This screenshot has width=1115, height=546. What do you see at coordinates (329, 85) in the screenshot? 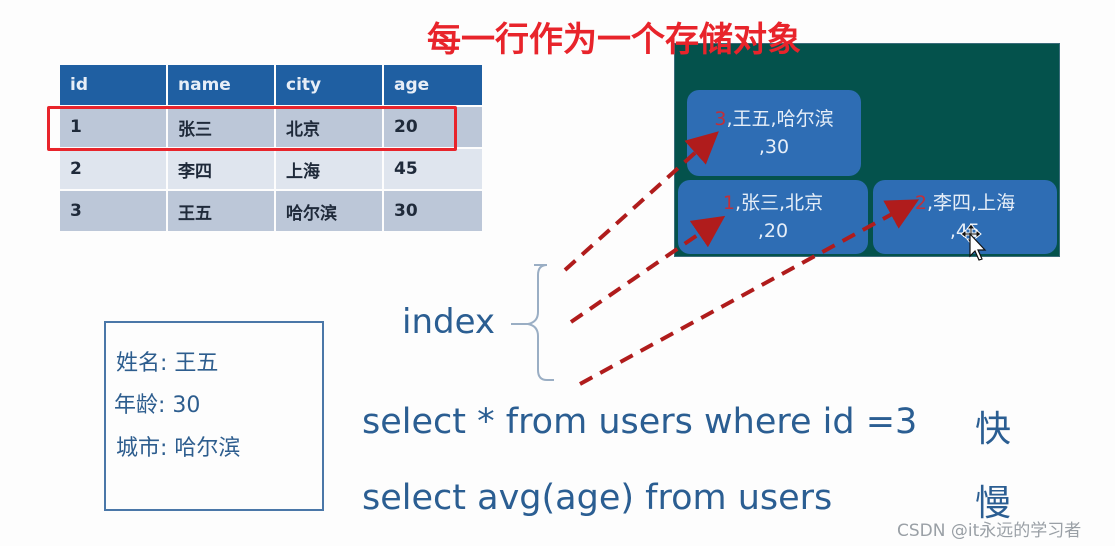
I see `column-header-city: city` at bounding box center [329, 85].